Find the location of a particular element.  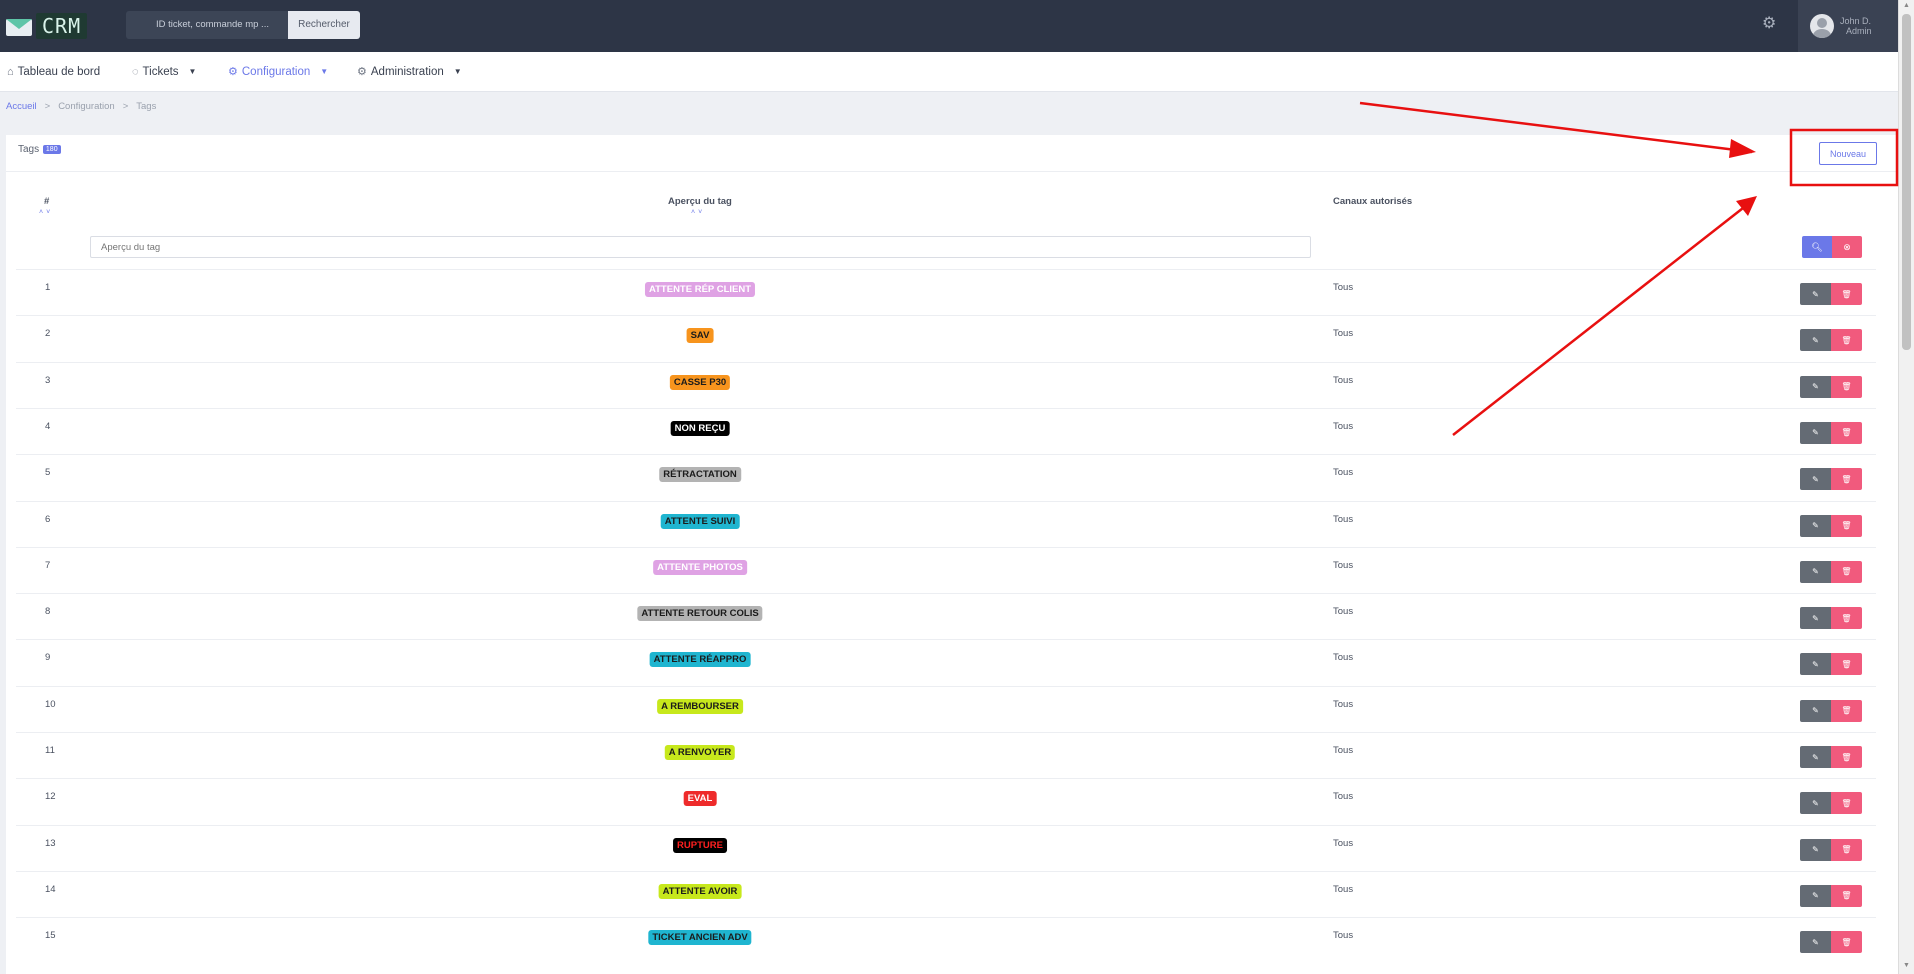

scroll-thumb is located at coordinates (1906, 182).